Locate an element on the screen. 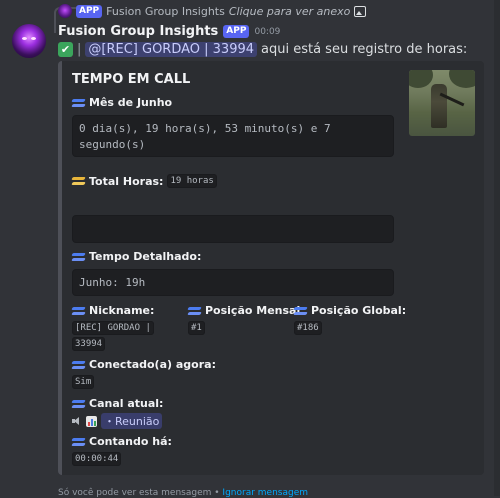 This screenshot has height=498, width=500. embed-title: TEMPO EM CALL is located at coordinates (131, 79).